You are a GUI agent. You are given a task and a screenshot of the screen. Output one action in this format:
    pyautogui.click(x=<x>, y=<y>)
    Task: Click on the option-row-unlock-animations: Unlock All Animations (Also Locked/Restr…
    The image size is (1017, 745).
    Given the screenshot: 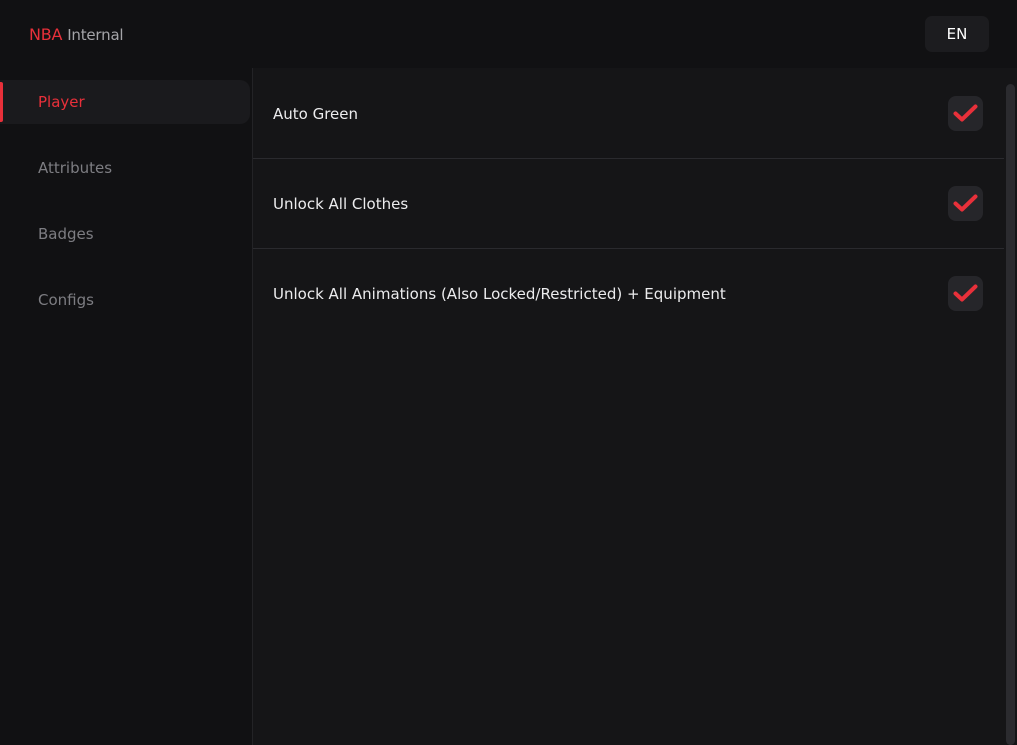 What is the action you would take?
    pyautogui.click(x=628, y=293)
    